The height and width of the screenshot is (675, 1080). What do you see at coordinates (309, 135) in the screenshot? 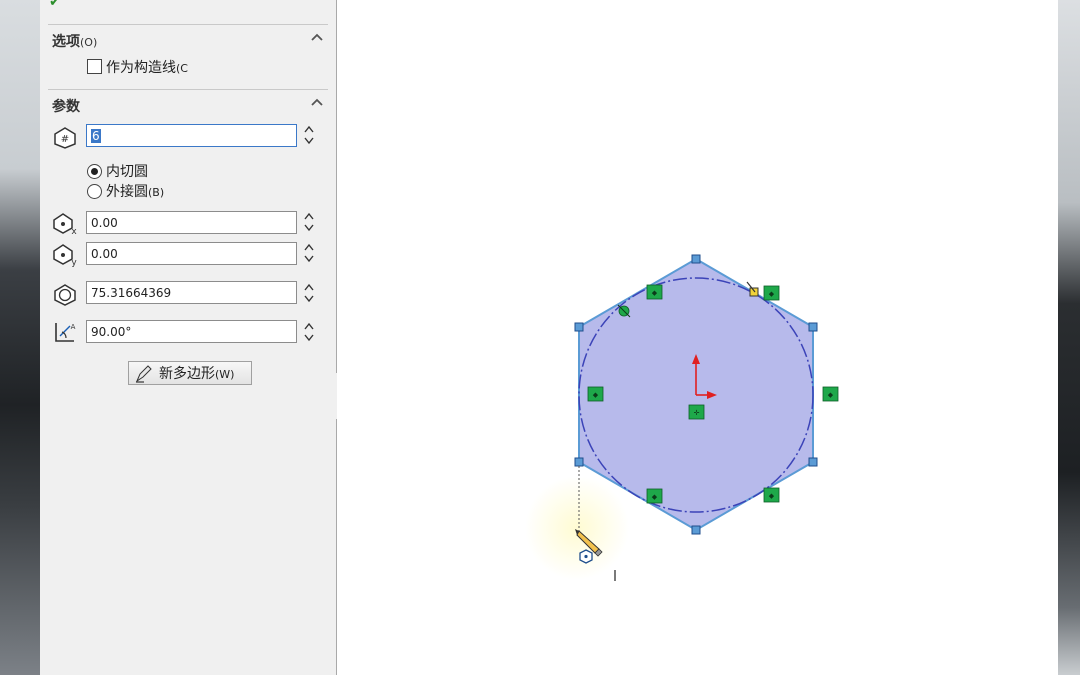
I see `sides-spinner` at bounding box center [309, 135].